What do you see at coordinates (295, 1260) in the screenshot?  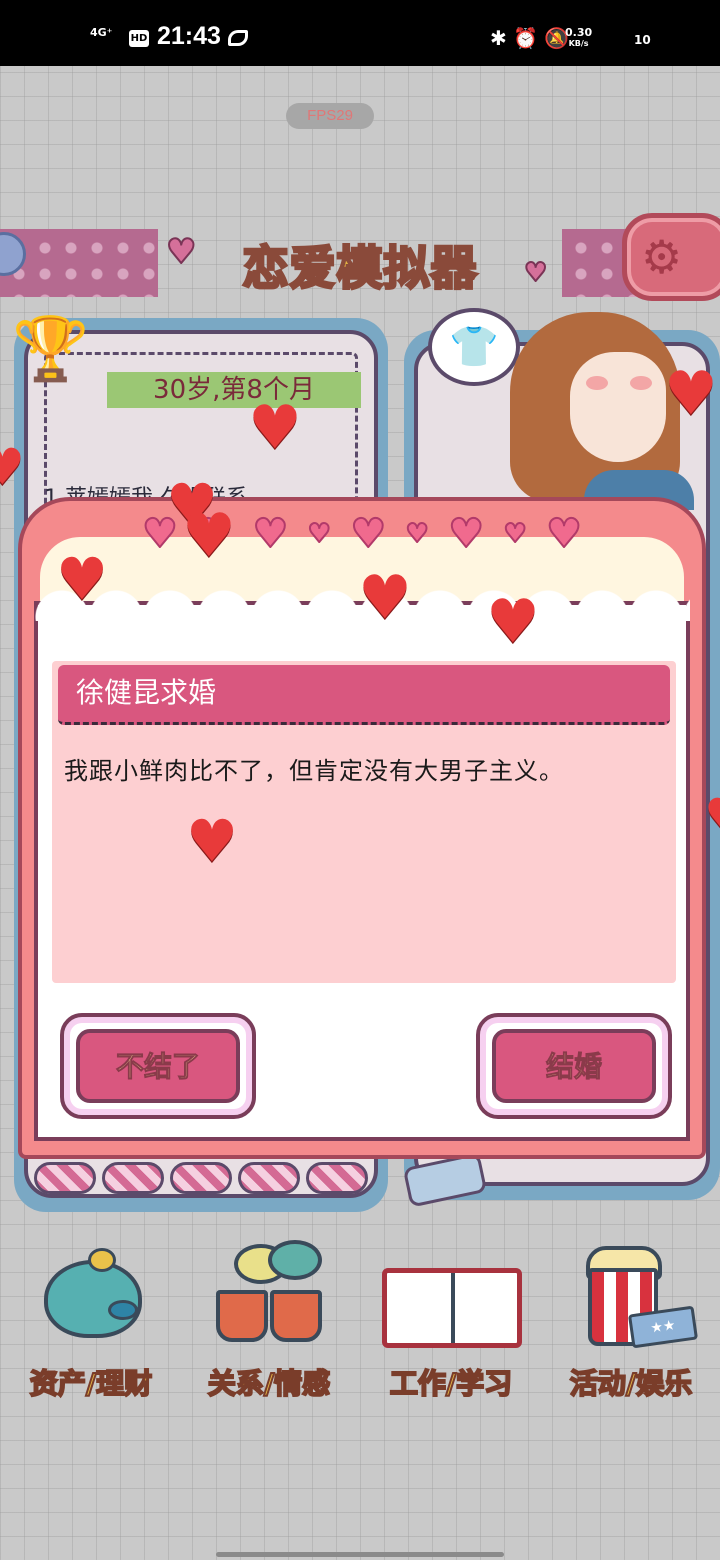 I see `speech-bubble-icon` at bounding box center [295, 1260].